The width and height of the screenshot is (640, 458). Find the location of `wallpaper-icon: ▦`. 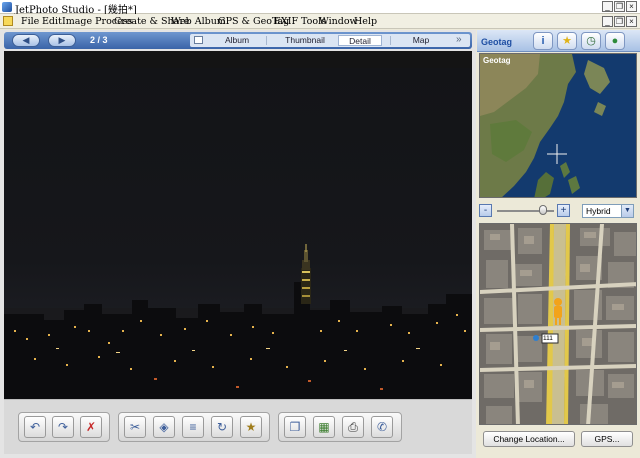

wallpaper-icon: ▦ is located at coordinates (324, 427).